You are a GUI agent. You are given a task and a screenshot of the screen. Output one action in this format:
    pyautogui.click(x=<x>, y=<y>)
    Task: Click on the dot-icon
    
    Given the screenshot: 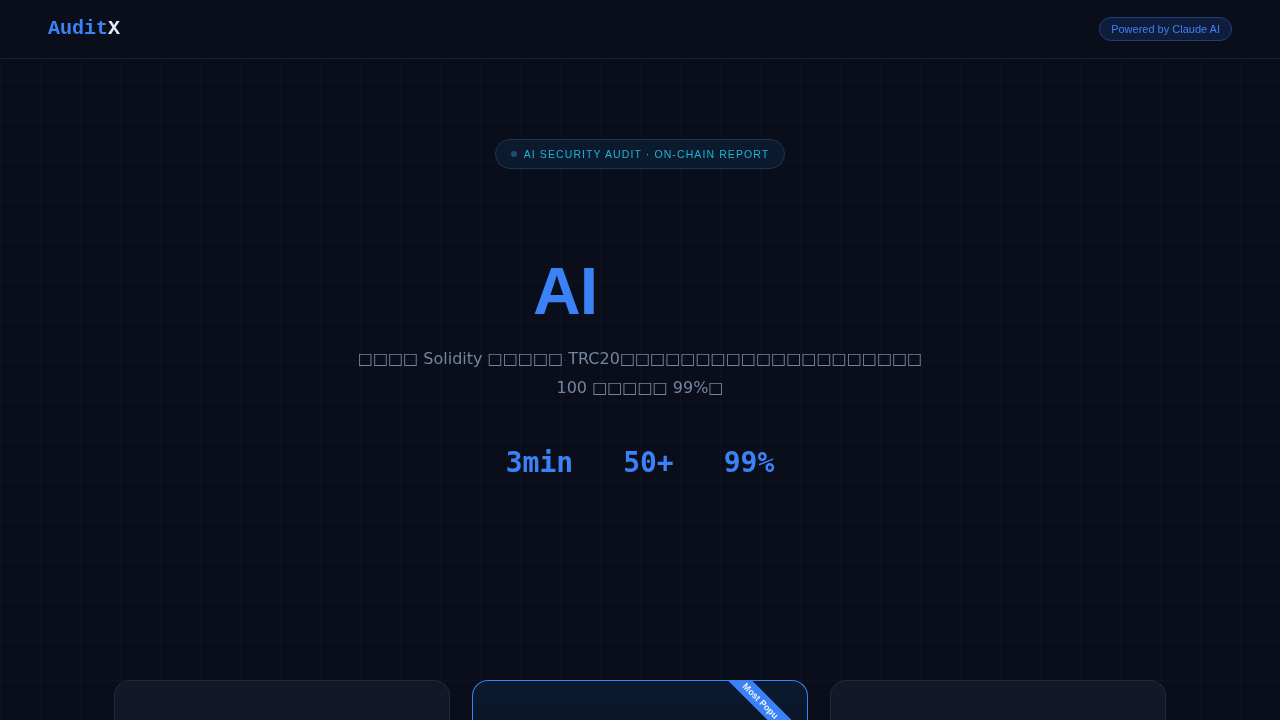 What is the action you would take?
    pyautogui.click(x=513, y=154)
    